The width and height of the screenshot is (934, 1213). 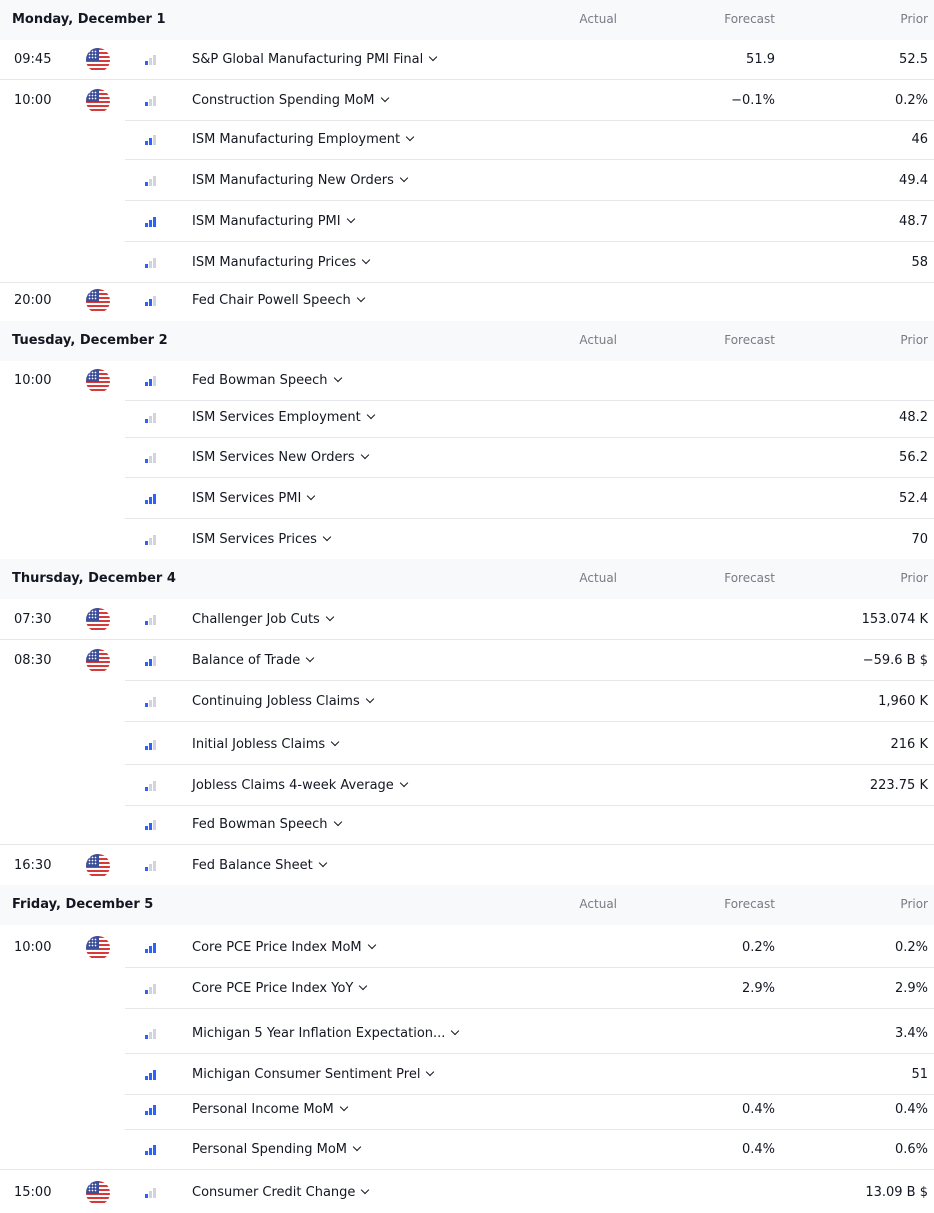 What do you see at coordinates (262, 539) in the screenshot?
I see `event-name: ISM Services Prices` at bounding box center [262, 539].